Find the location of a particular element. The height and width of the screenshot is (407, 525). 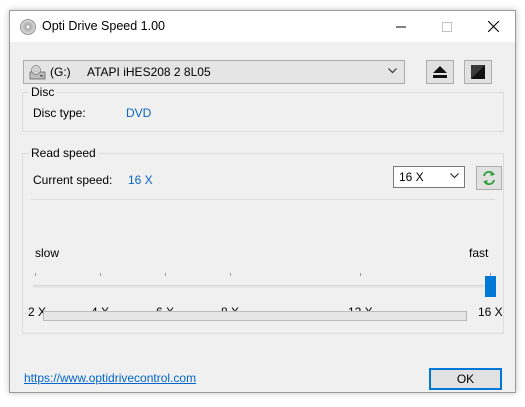

cd-drive-icon is located at coordinates (37, 72).